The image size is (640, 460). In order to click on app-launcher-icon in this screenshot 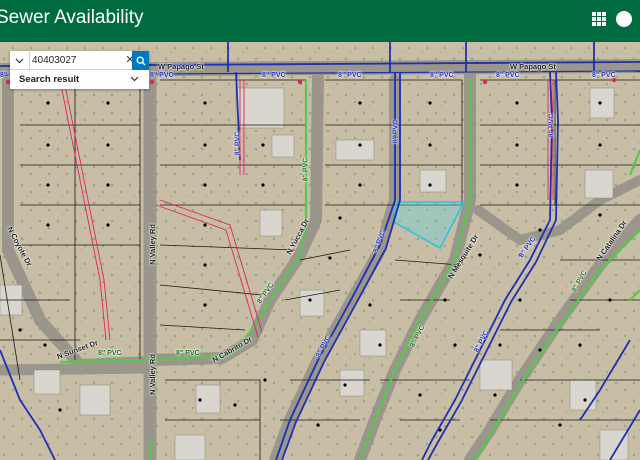, I will do `click(599, 19)`.